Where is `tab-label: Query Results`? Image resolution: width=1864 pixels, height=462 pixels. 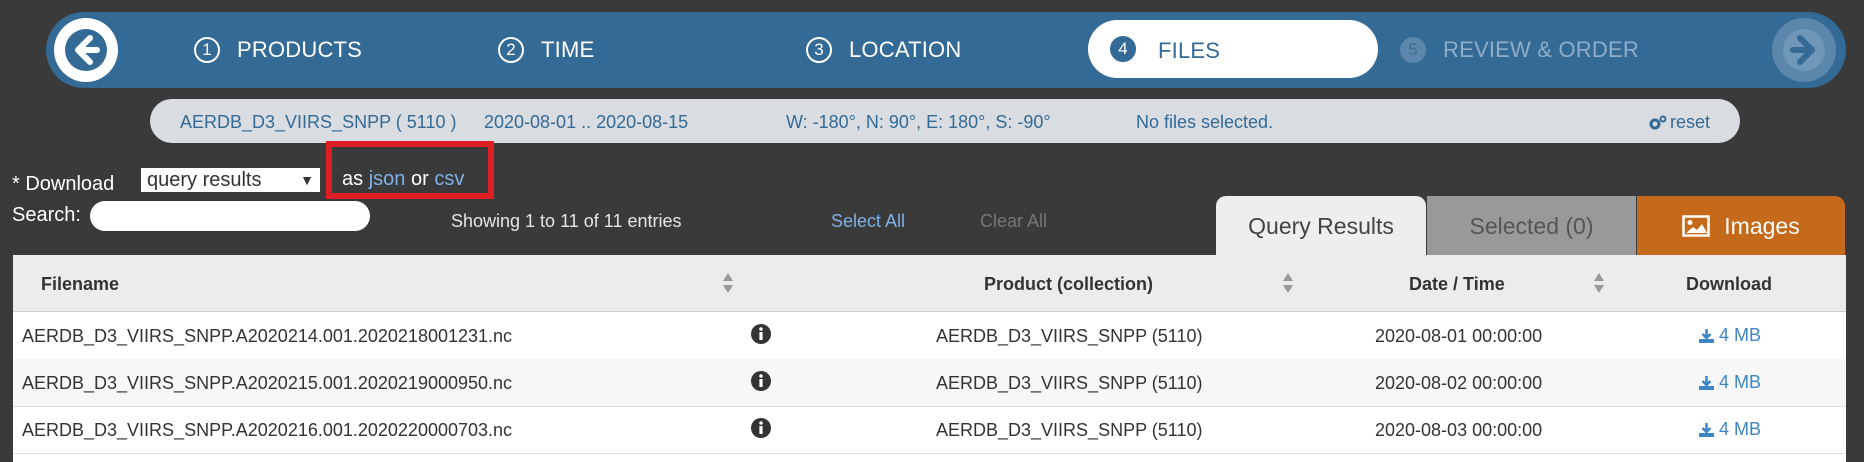 tab-label: Query Results is located at coordinates (1321, 225).